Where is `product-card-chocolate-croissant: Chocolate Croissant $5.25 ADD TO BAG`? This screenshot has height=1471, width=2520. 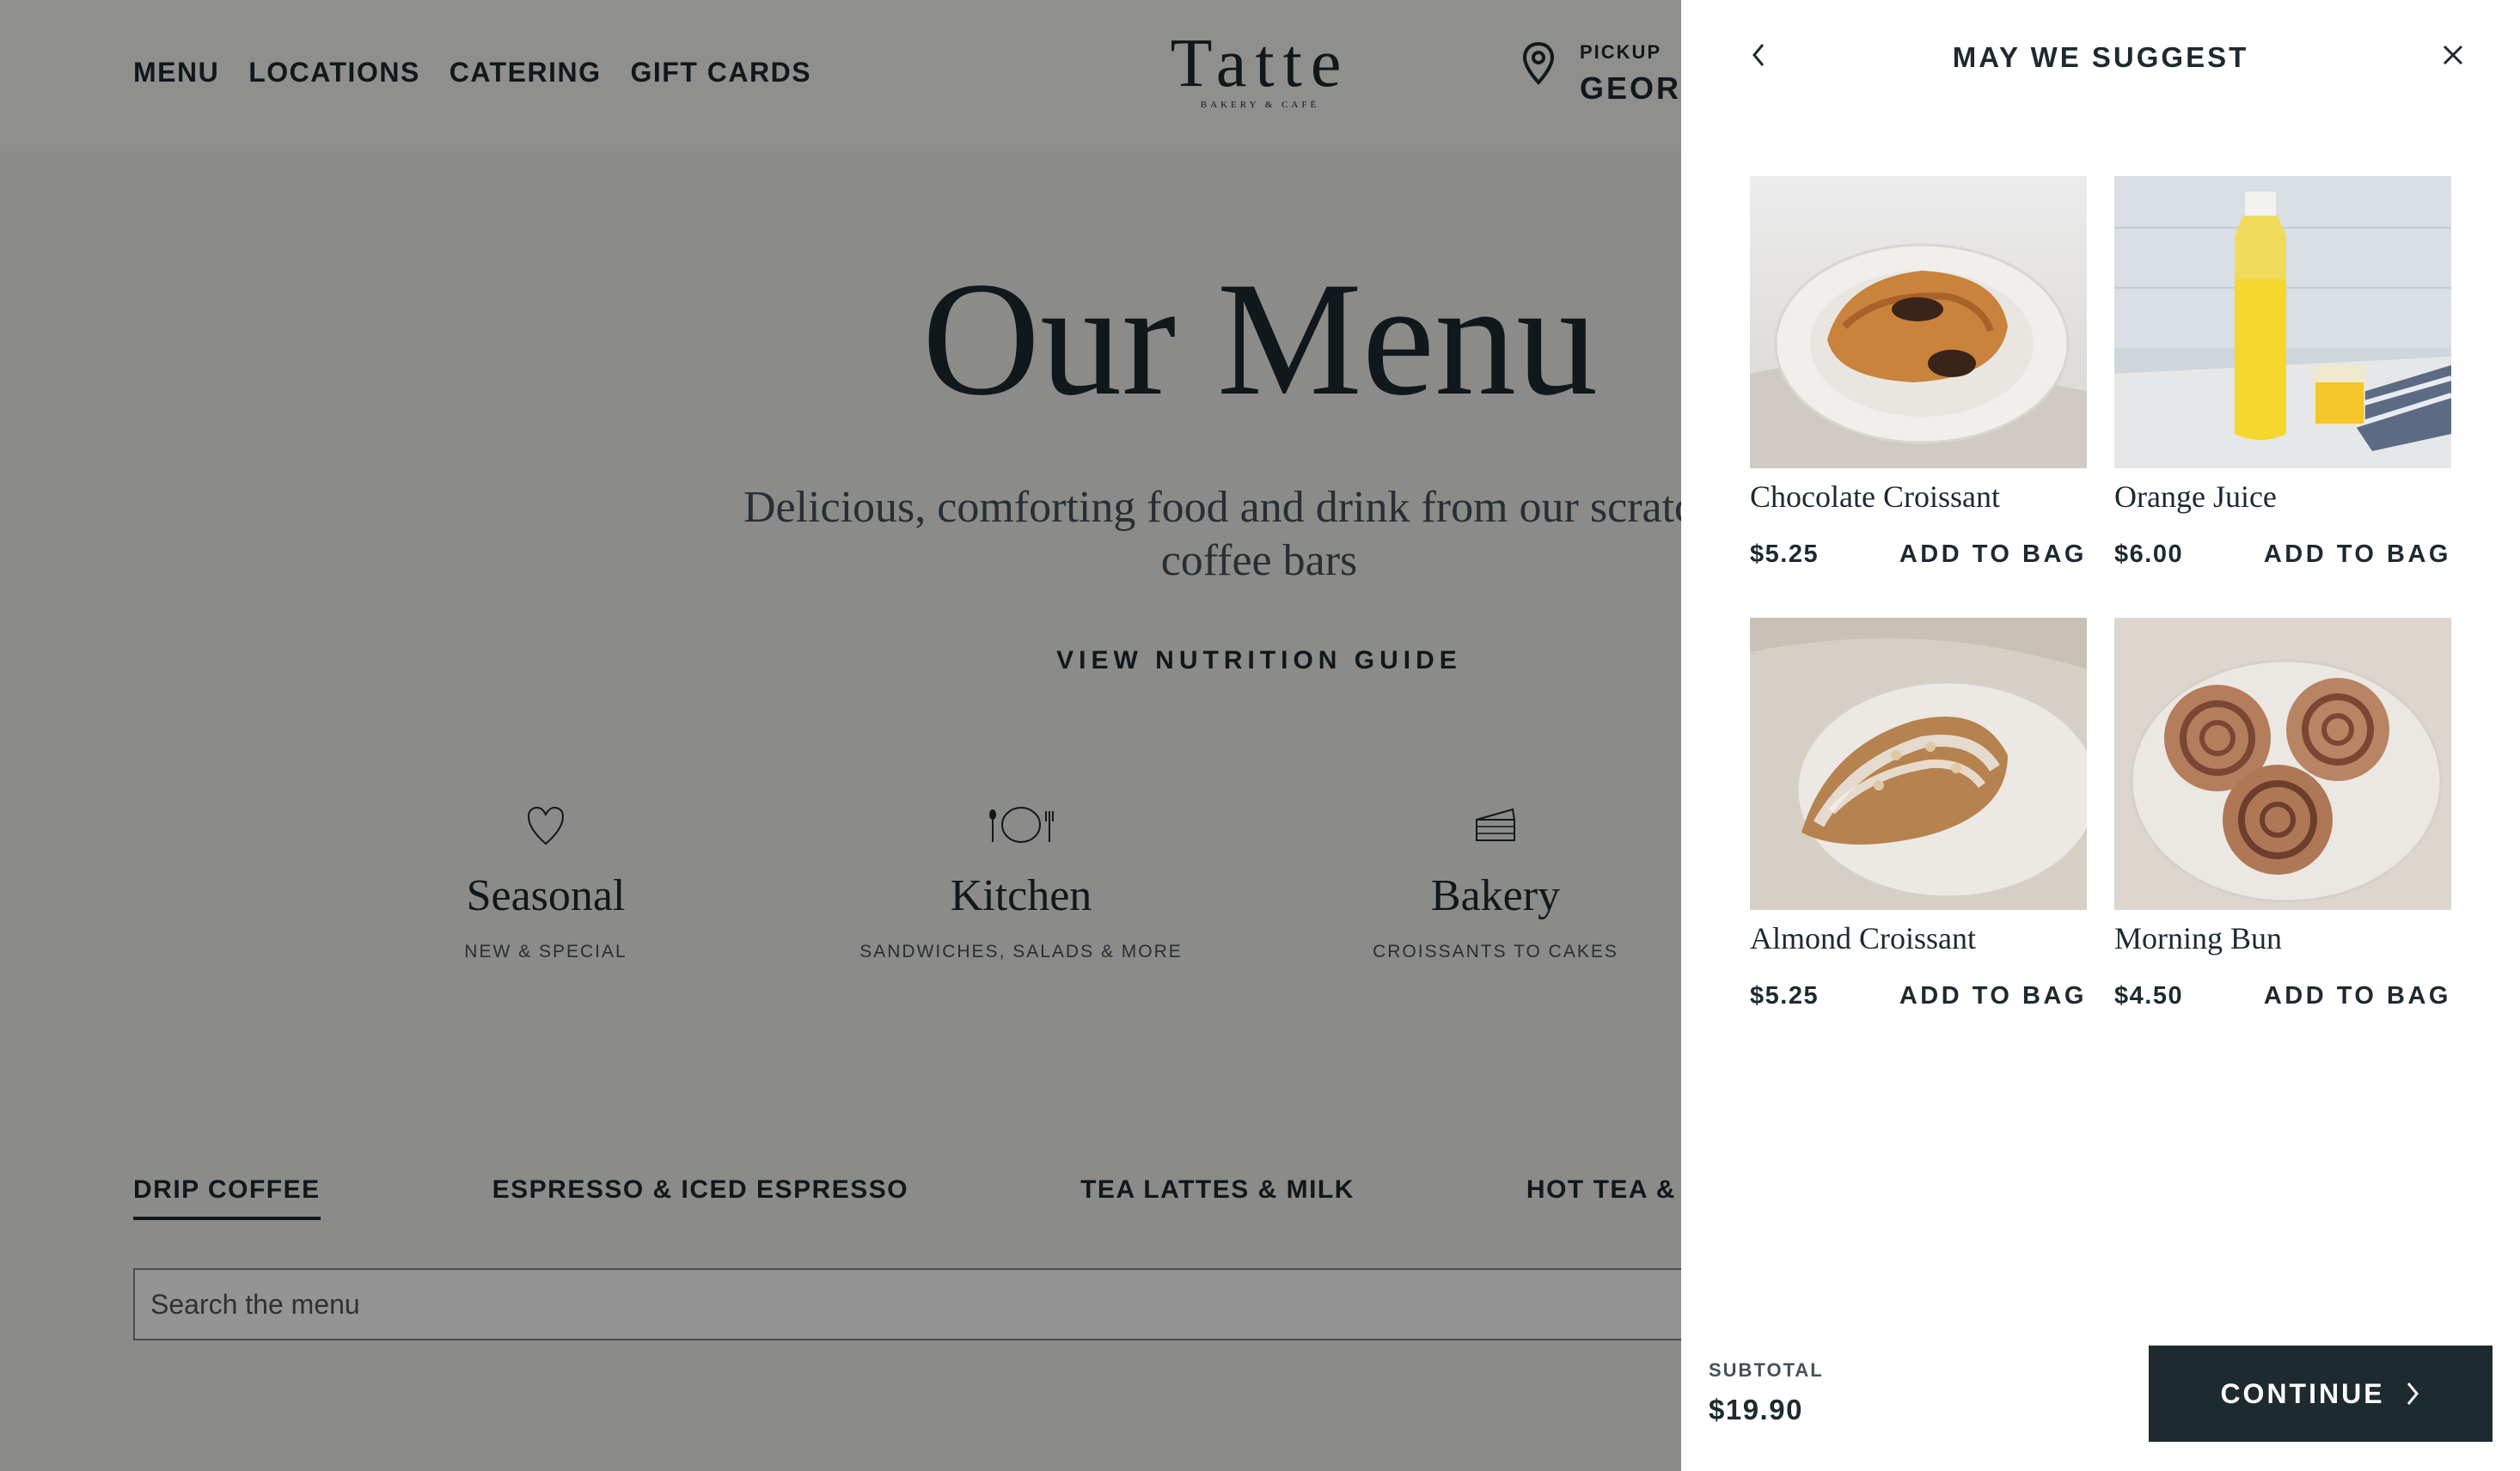
product-card-chocolate-croissant: Chocolate Croissant $5.25 ADD TO BAG is located at coordinates (1918, 372).